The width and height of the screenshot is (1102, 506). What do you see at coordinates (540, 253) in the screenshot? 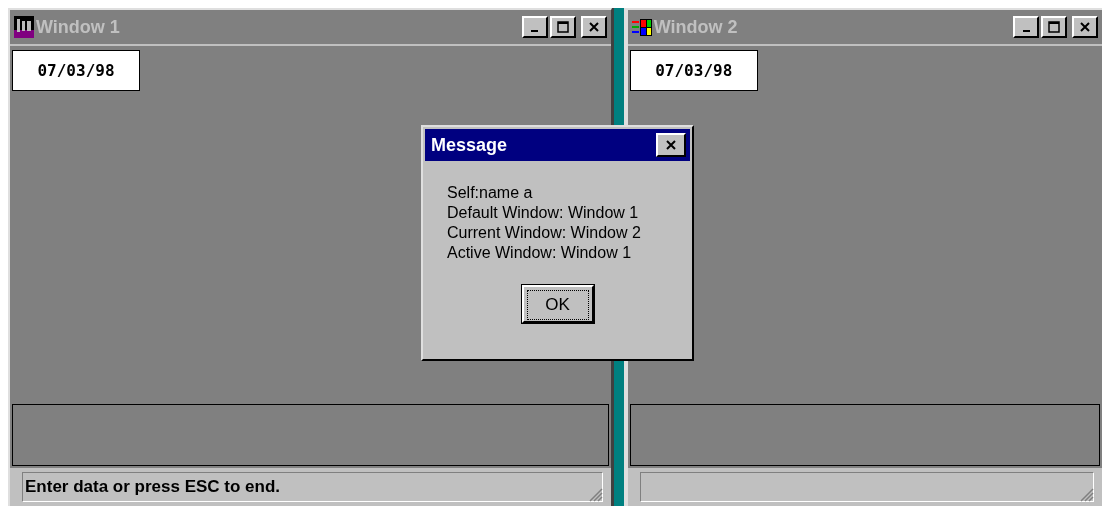
I see `message-line: Active Window: Window 1` at bounding box center [540, 253].